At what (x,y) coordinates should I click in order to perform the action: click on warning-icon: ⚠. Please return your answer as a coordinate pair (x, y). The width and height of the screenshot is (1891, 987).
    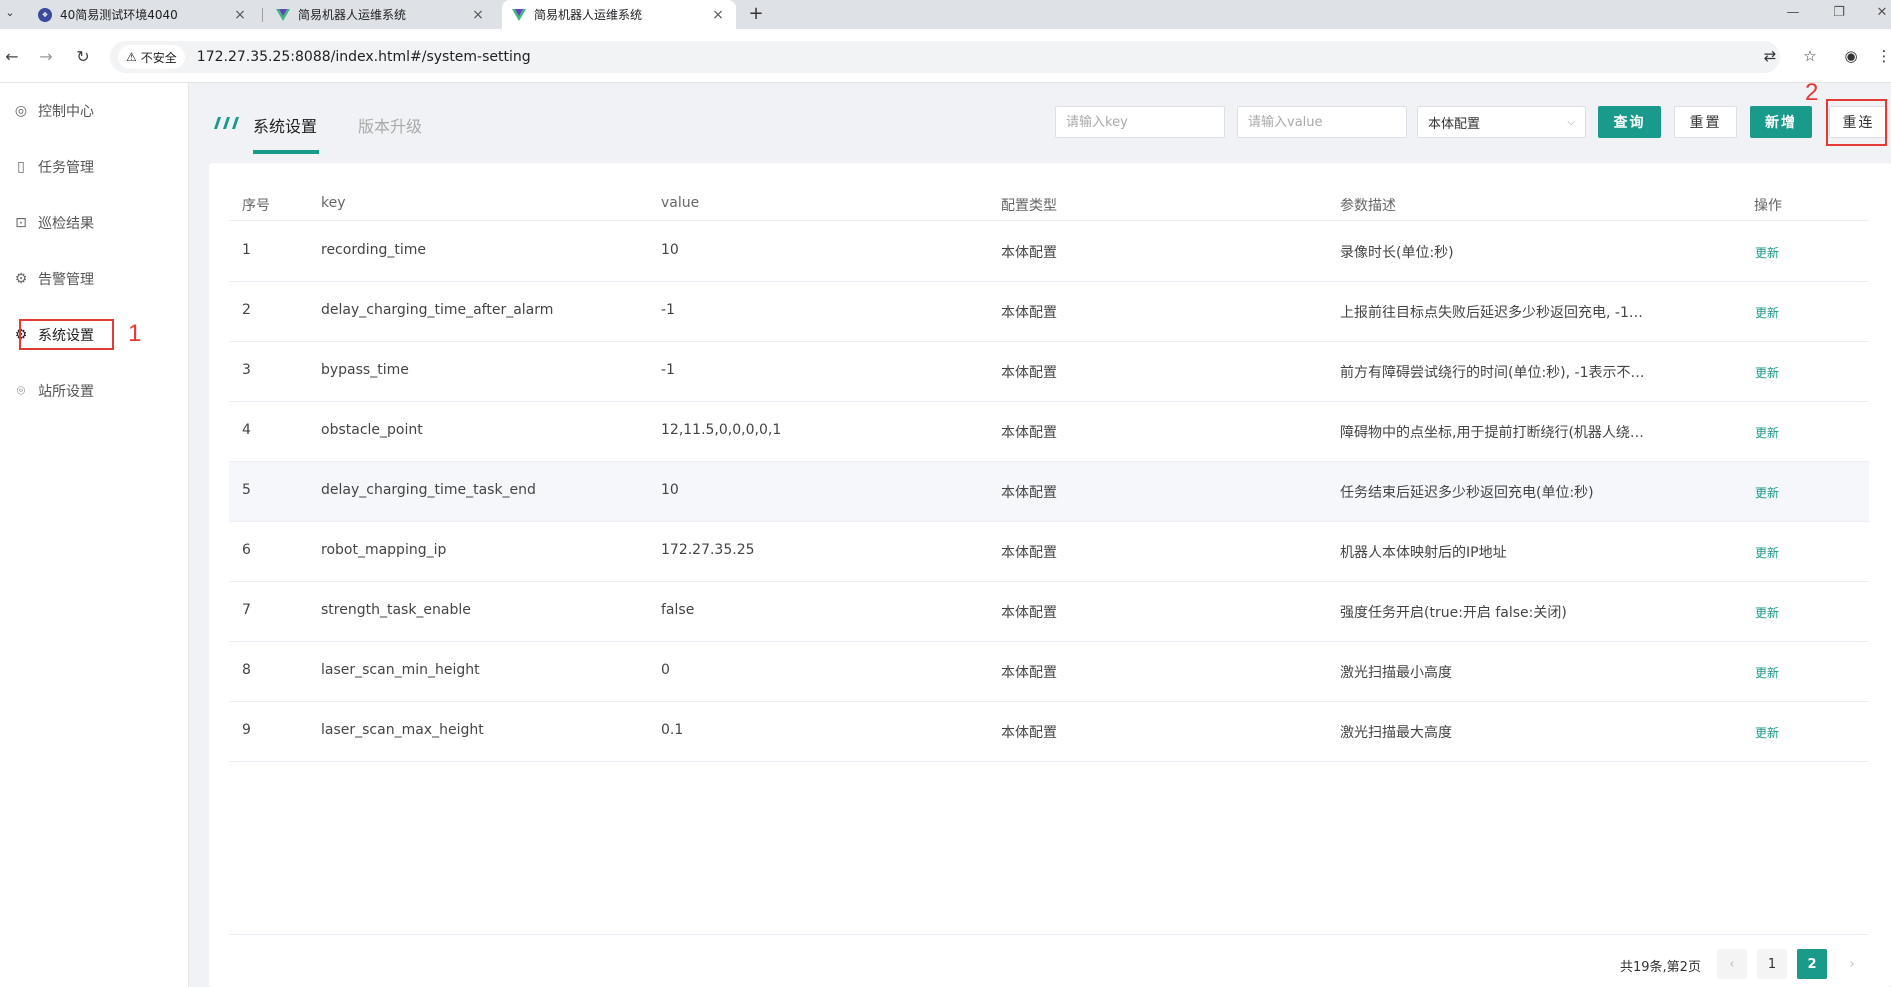
    Looking at the image, I should click on (131, 57).